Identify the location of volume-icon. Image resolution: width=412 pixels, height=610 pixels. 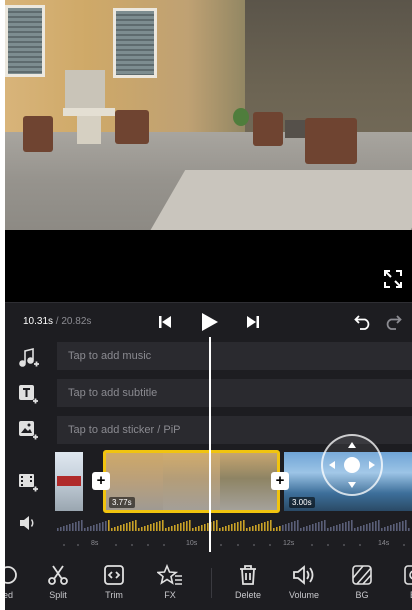
(303, 575).